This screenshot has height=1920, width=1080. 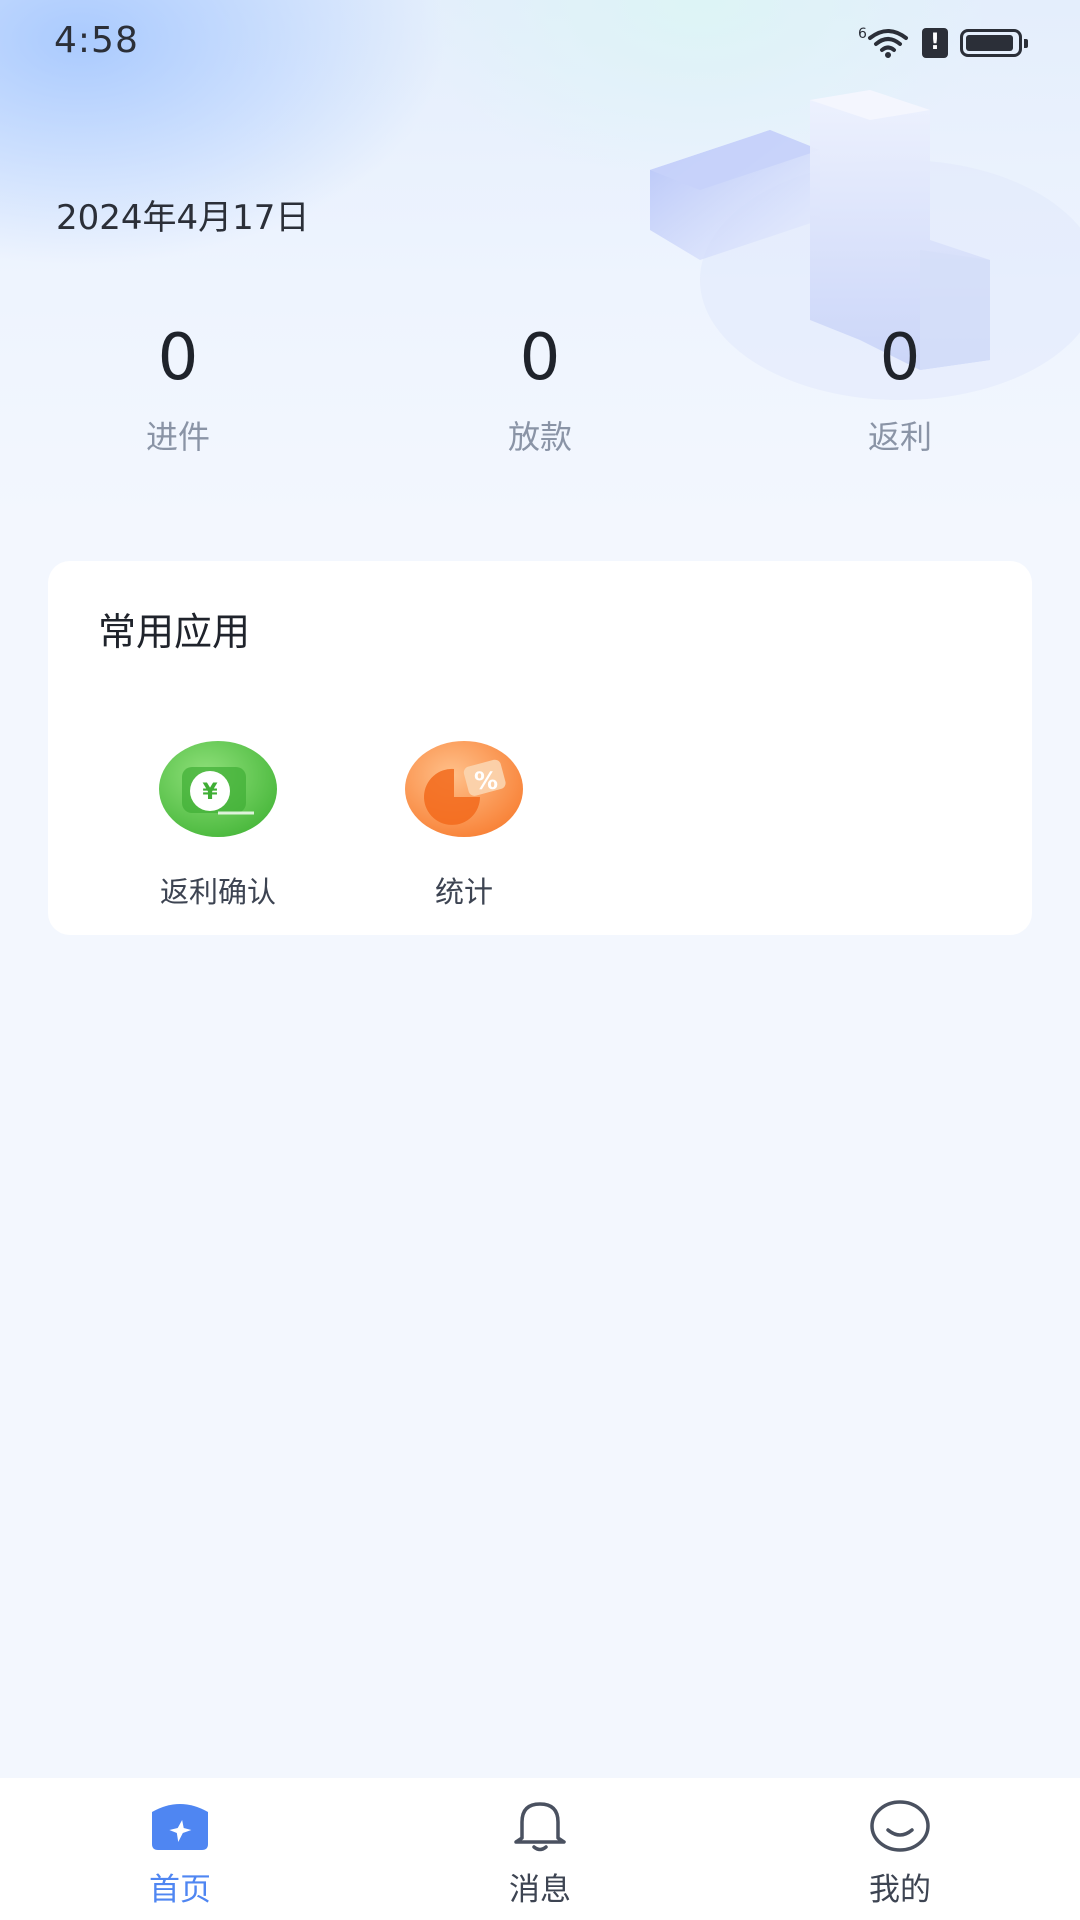 What do you see at coordinates (174, 632) in the screenshot?
I see `card-title: 常用应用` at bounding box center [174, 632].